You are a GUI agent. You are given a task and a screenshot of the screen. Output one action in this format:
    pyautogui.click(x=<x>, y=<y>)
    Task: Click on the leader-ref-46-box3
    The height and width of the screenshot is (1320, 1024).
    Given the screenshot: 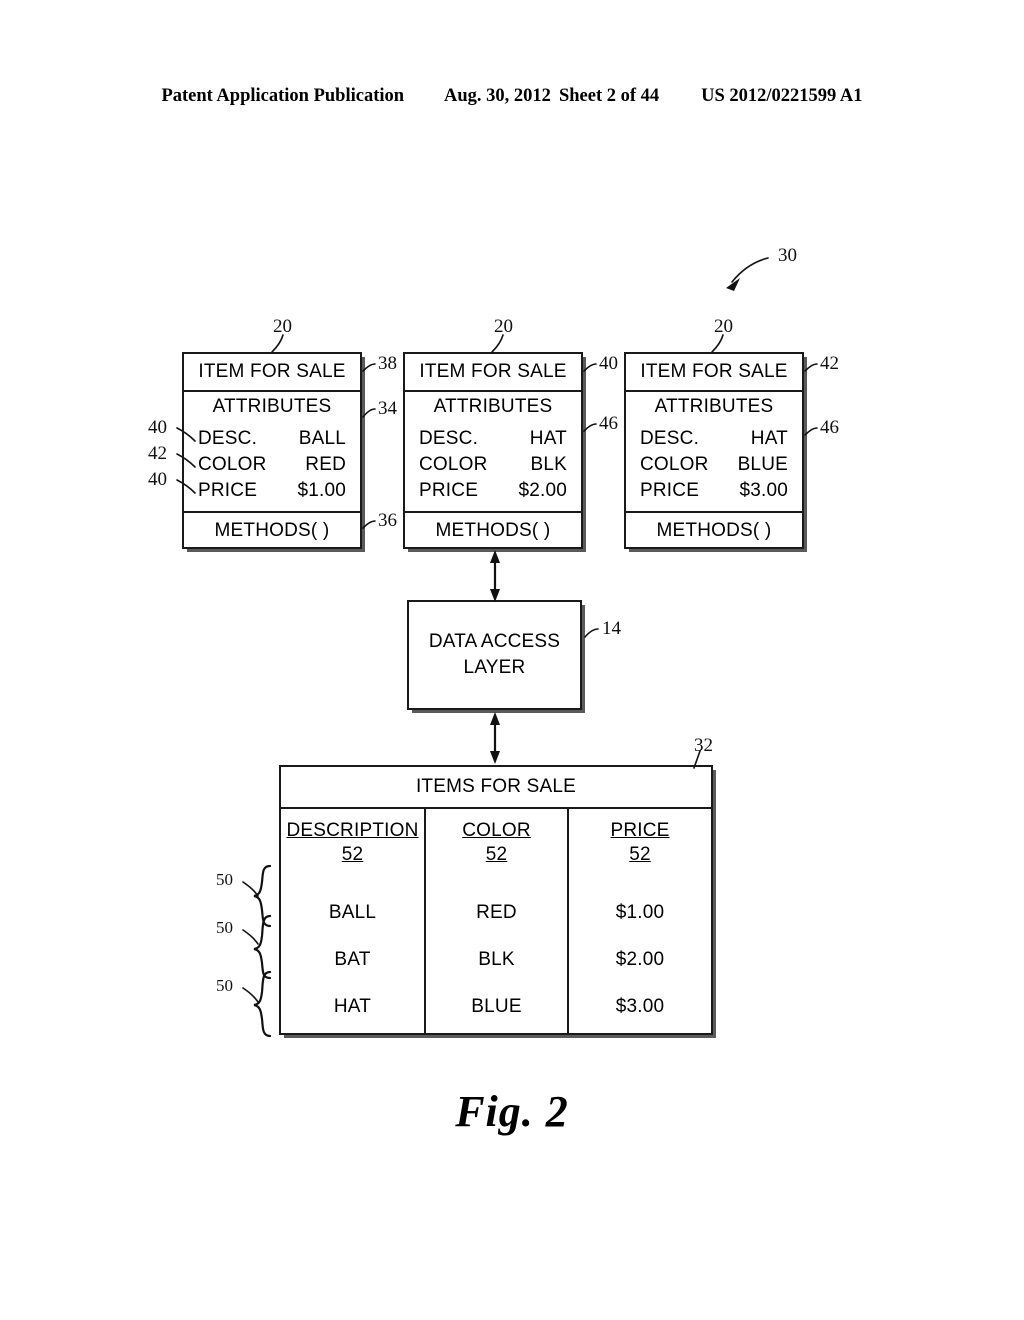 What is the action you would take?
    pyautogui.click(x=811, y=431)
    